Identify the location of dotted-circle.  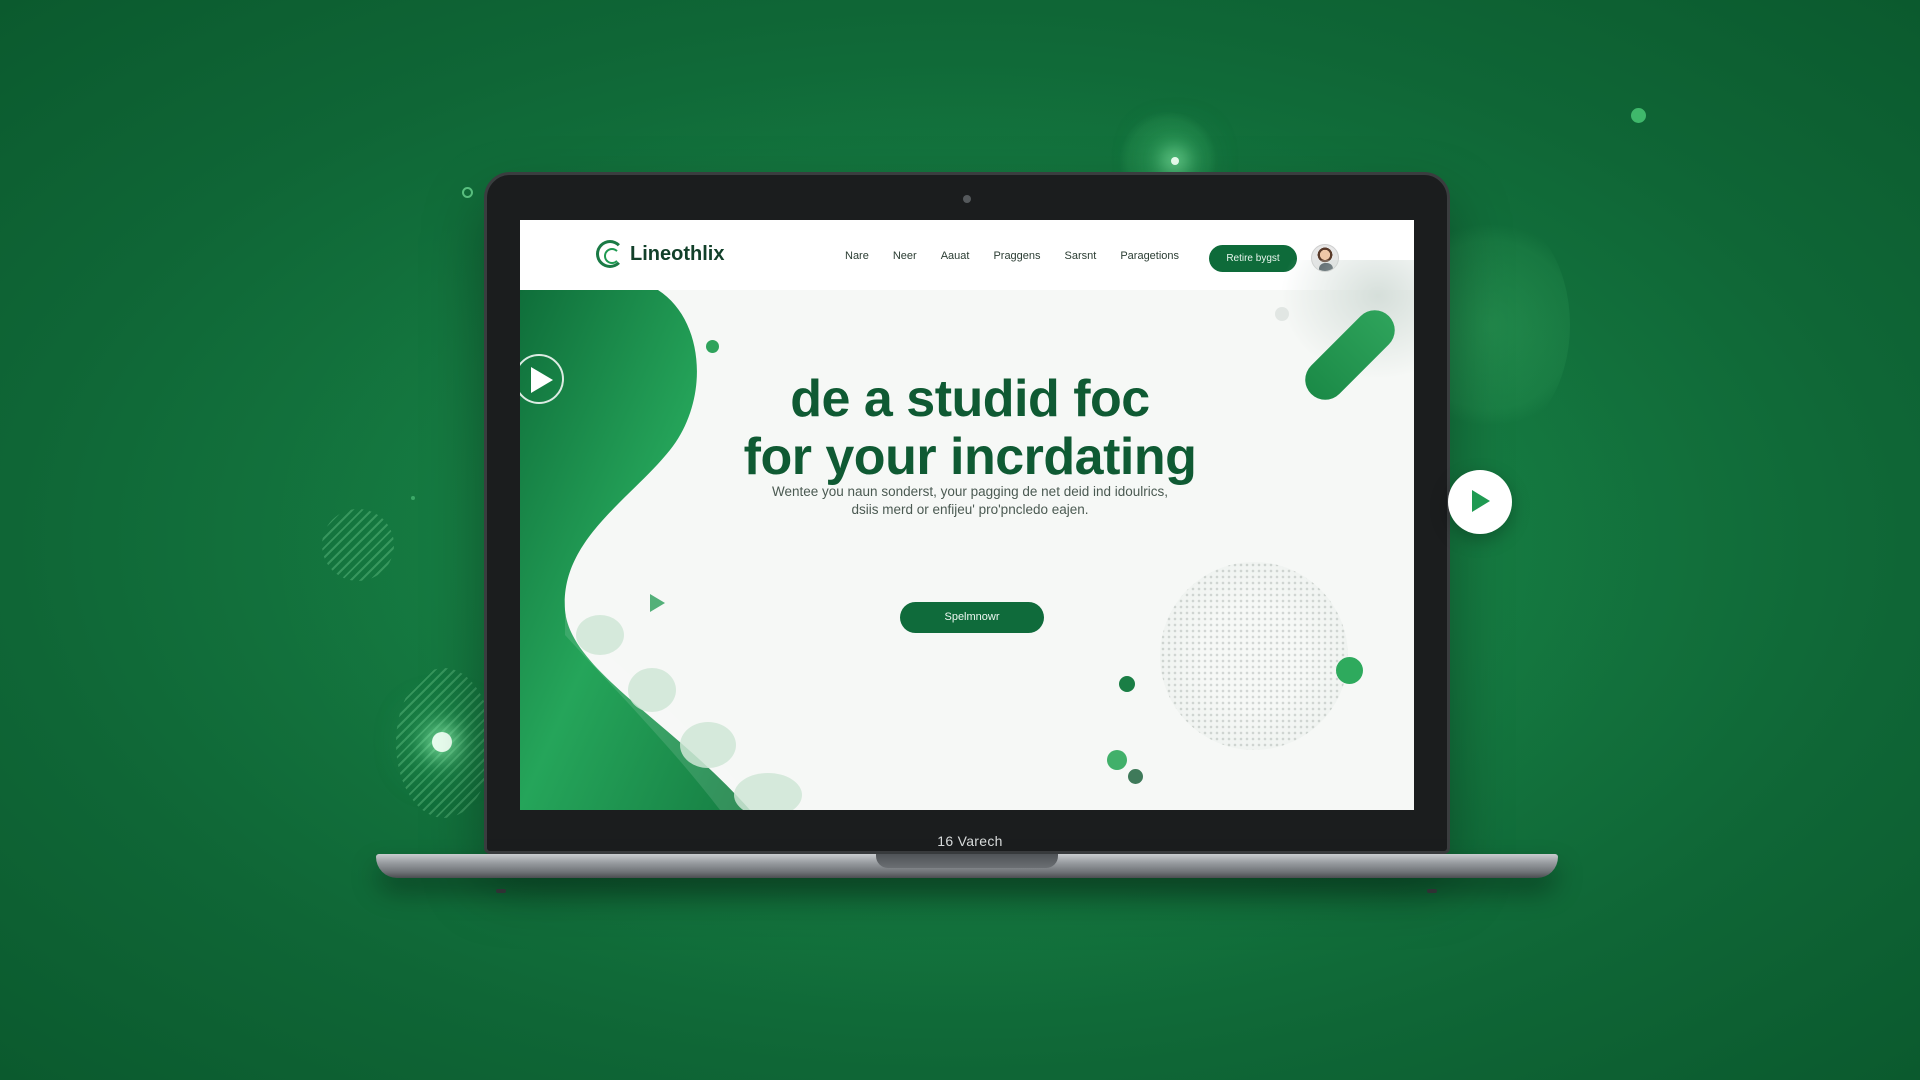
(1254, 656).